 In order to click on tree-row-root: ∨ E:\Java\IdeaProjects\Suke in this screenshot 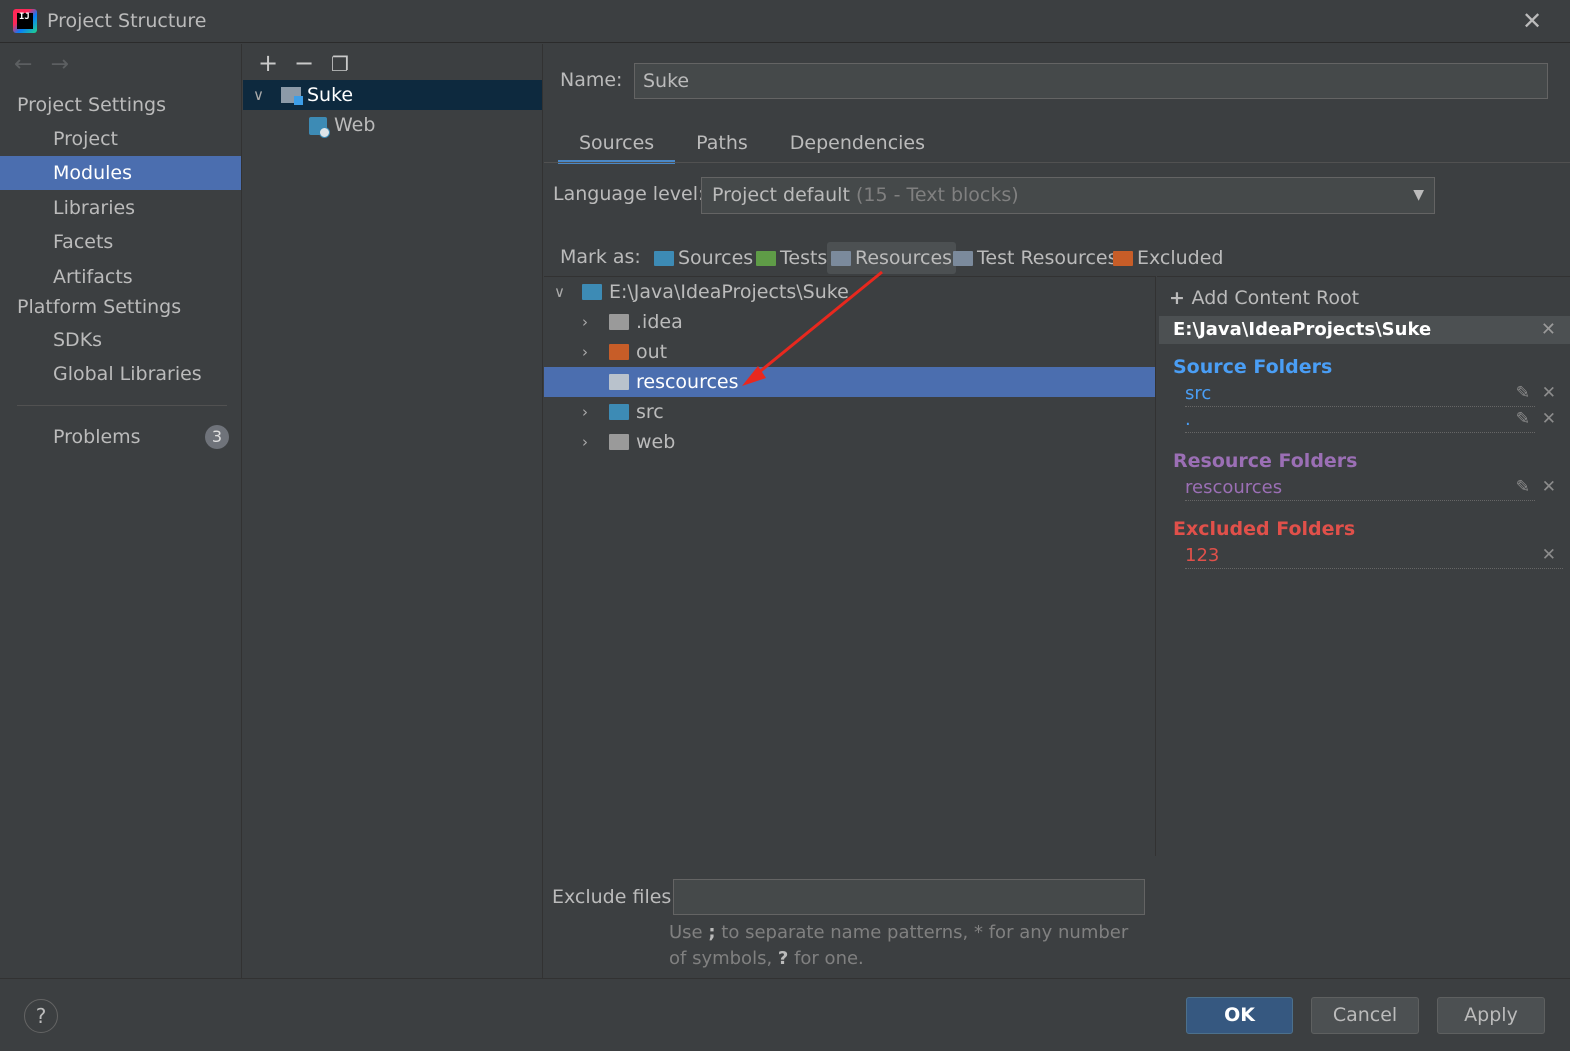, I will do `click(849, 292)`.